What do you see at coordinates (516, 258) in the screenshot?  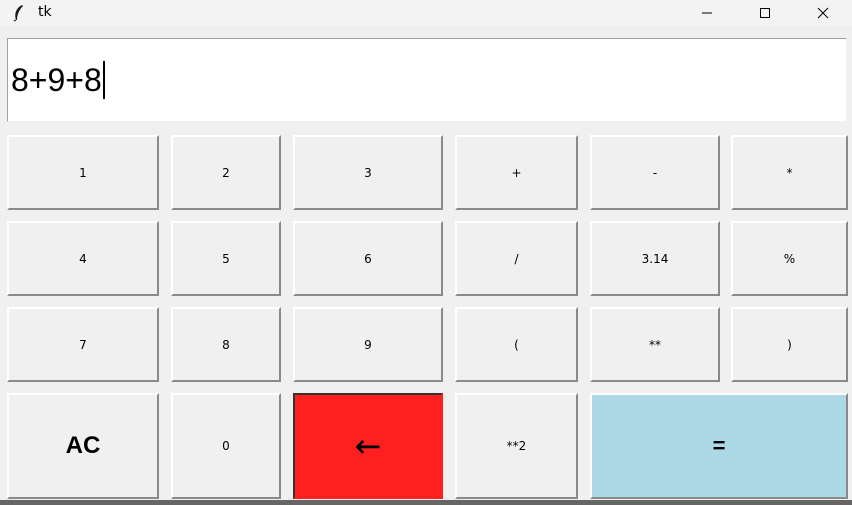 I see `key-divide: /` at bounding box center [516, 258].